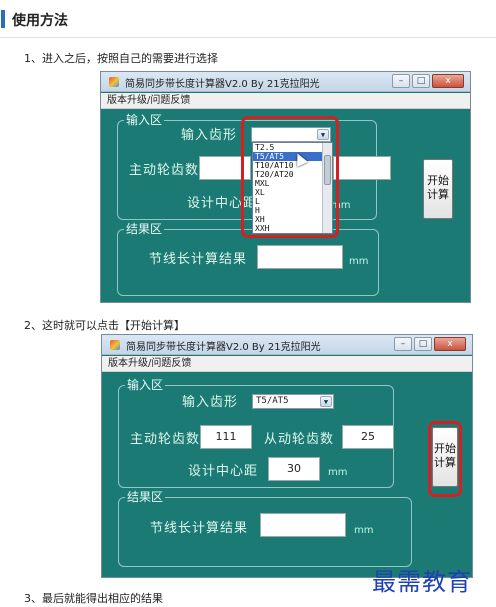  What do you see at coordinates (326, 401) in the screenshot?
I see `chevron-down-icon: ▼` at bounding box center [326, 401].